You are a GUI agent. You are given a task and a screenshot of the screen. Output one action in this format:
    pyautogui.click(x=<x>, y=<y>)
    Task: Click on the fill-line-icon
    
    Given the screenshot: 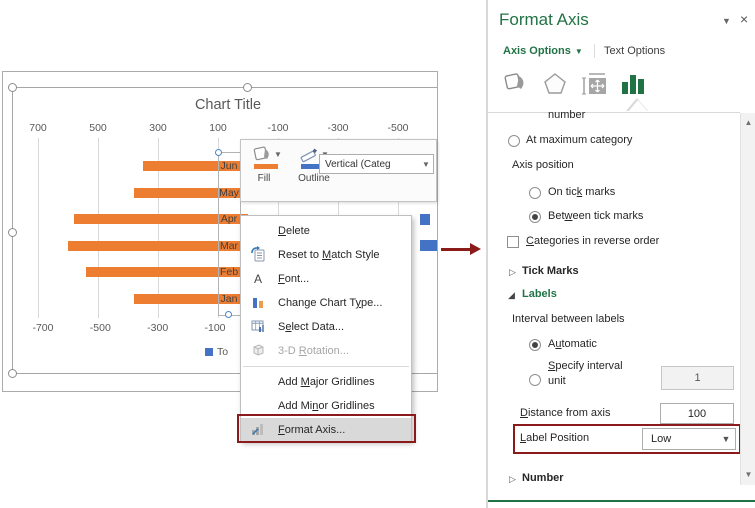 What is the action you would take?
    pyautogui.click(x=515, y=84)
    